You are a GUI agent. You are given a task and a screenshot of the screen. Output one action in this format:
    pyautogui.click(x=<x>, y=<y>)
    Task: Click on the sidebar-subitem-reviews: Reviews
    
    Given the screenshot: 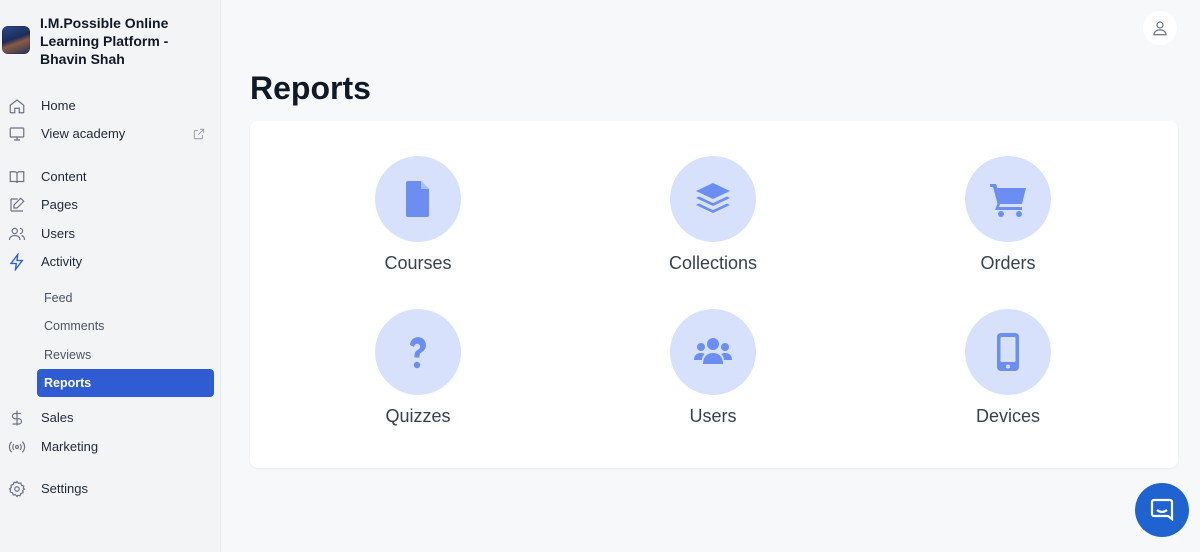 What is the action you would take?
    pyautogui.click(x=125, y=355)
    